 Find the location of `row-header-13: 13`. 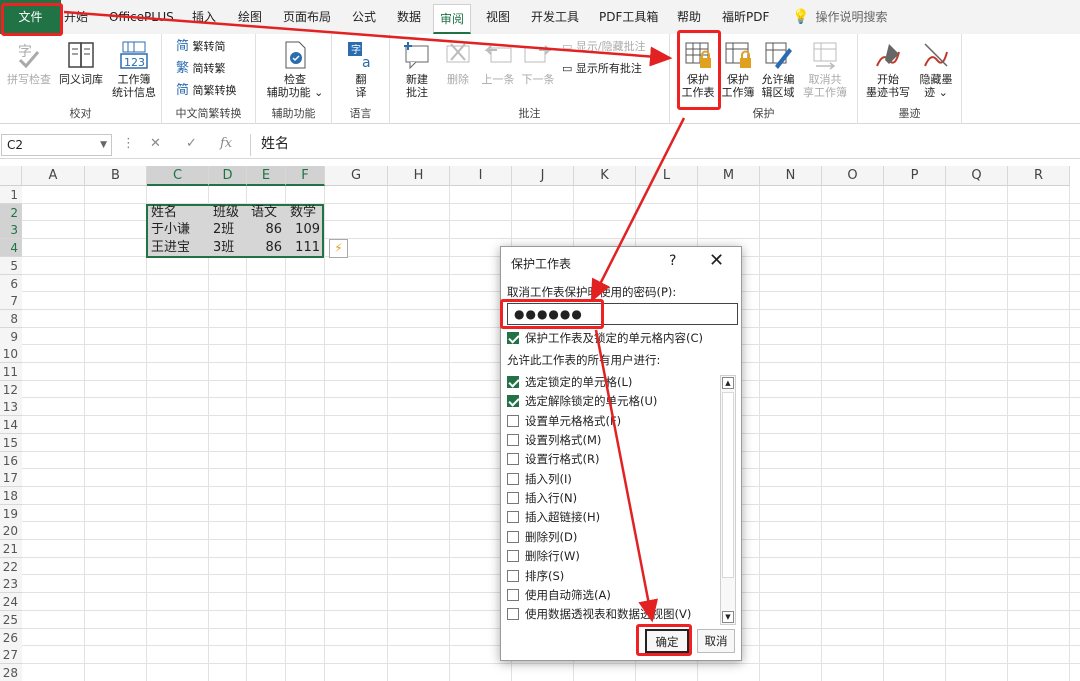

row-header-13: 13 is located at coordinates (11, 407).